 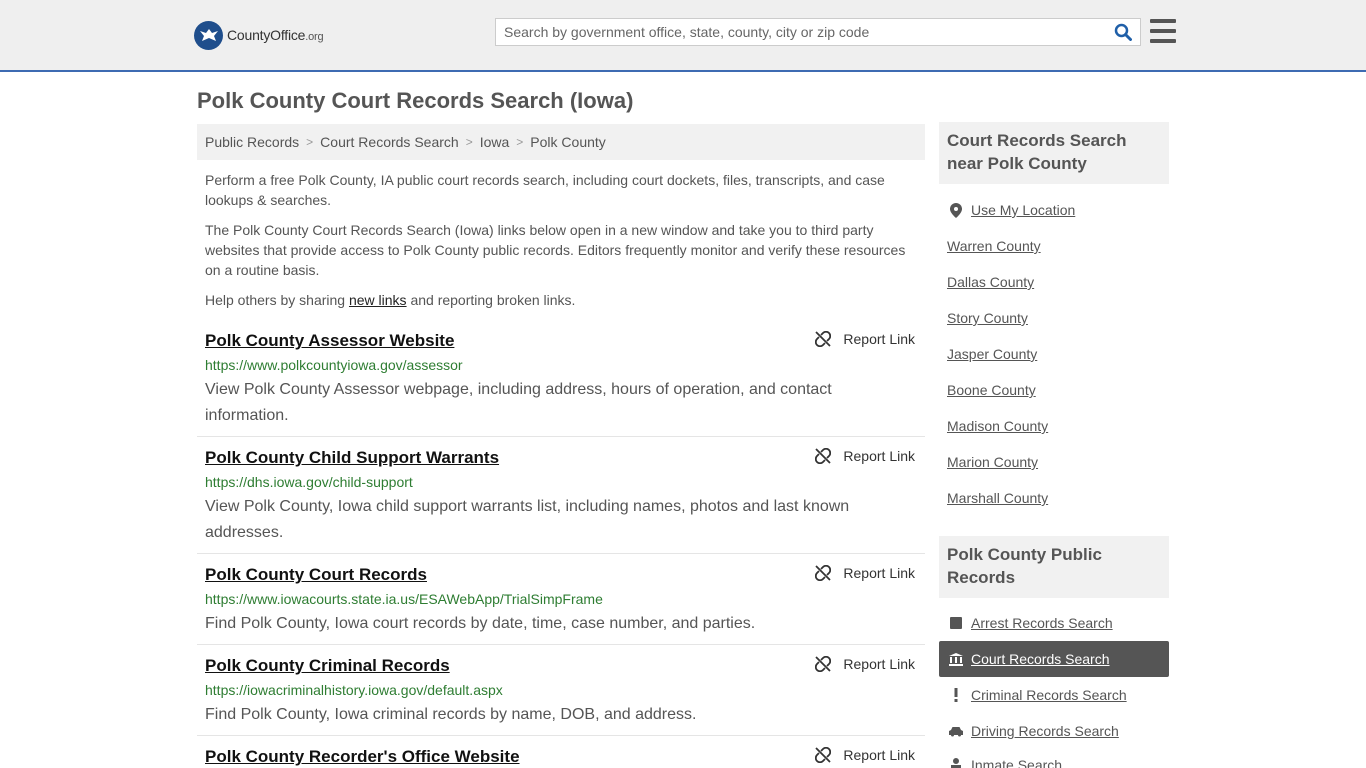 What do you see at coordinates (362, 757) in the screenshot?
I see `entry-title-link: Polk County Recorder's Office Website` at bounding box center [362, 757].